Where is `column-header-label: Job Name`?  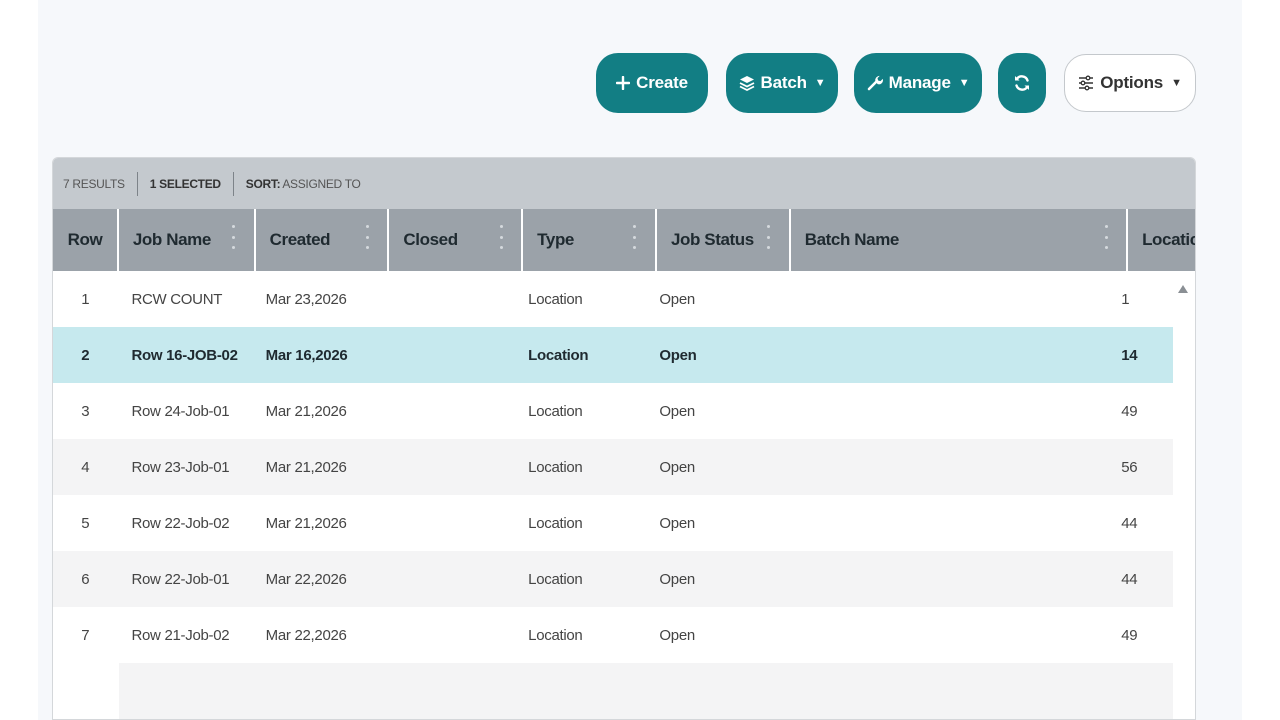 column-header-label: Job Name is located at coordinates (171, 239).